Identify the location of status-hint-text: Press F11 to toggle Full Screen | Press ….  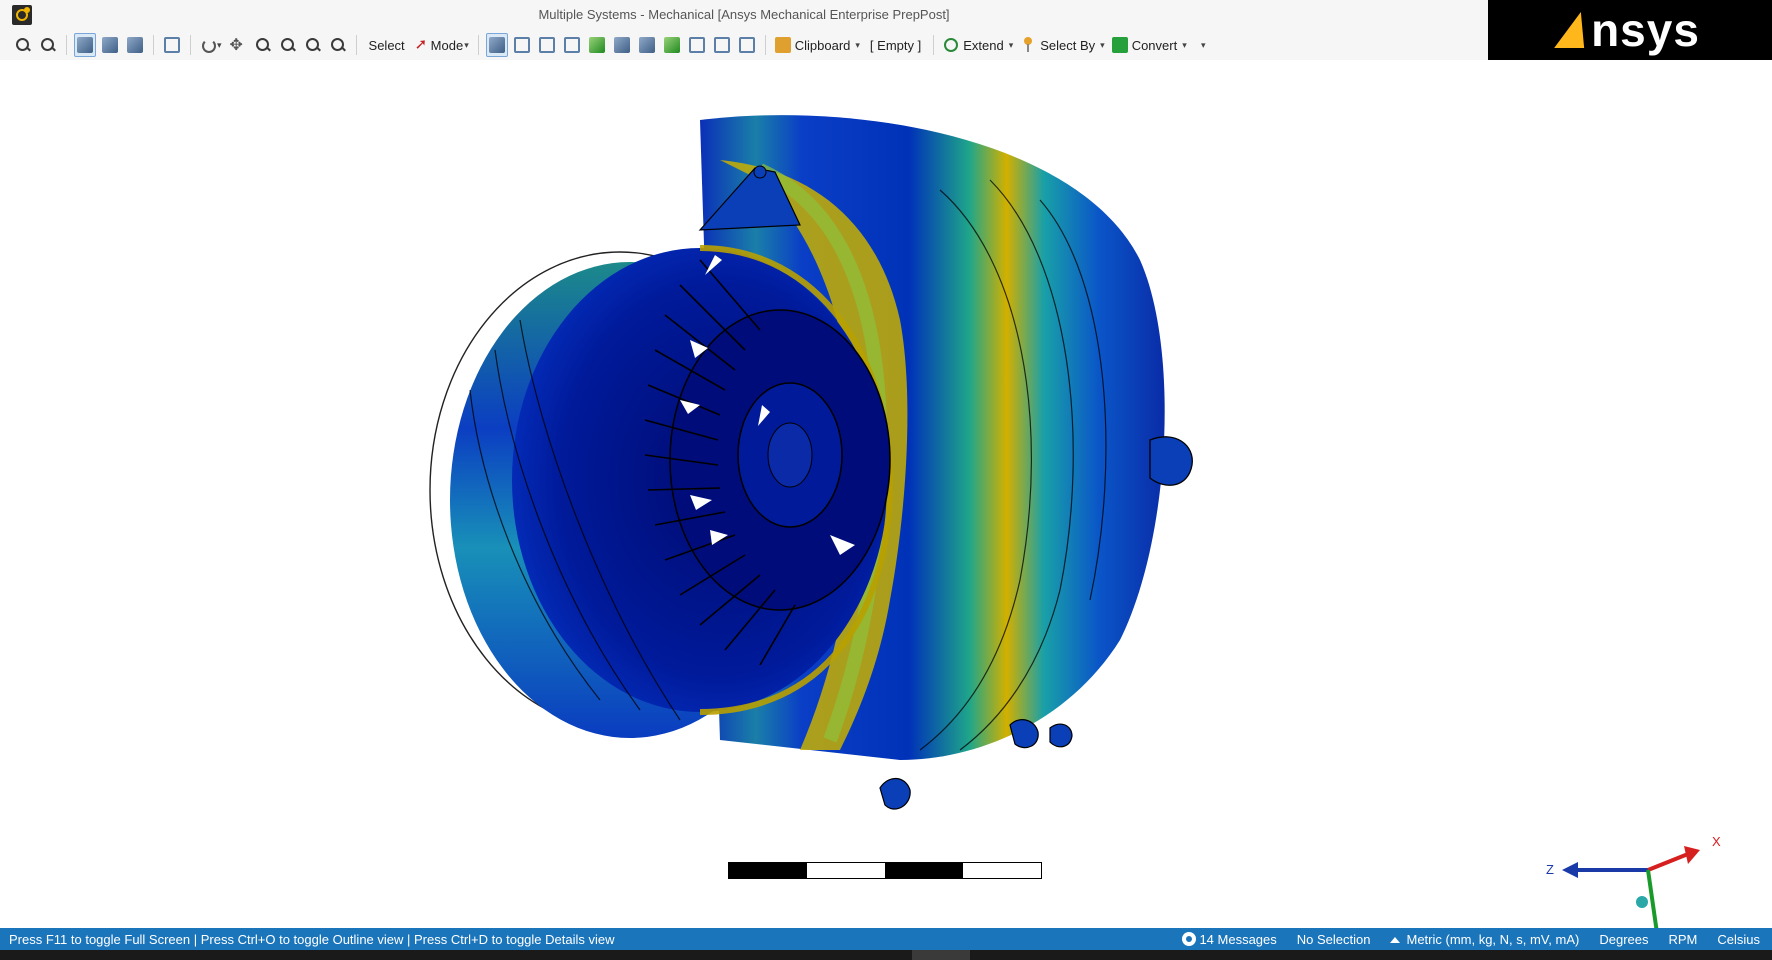
(312, 939).